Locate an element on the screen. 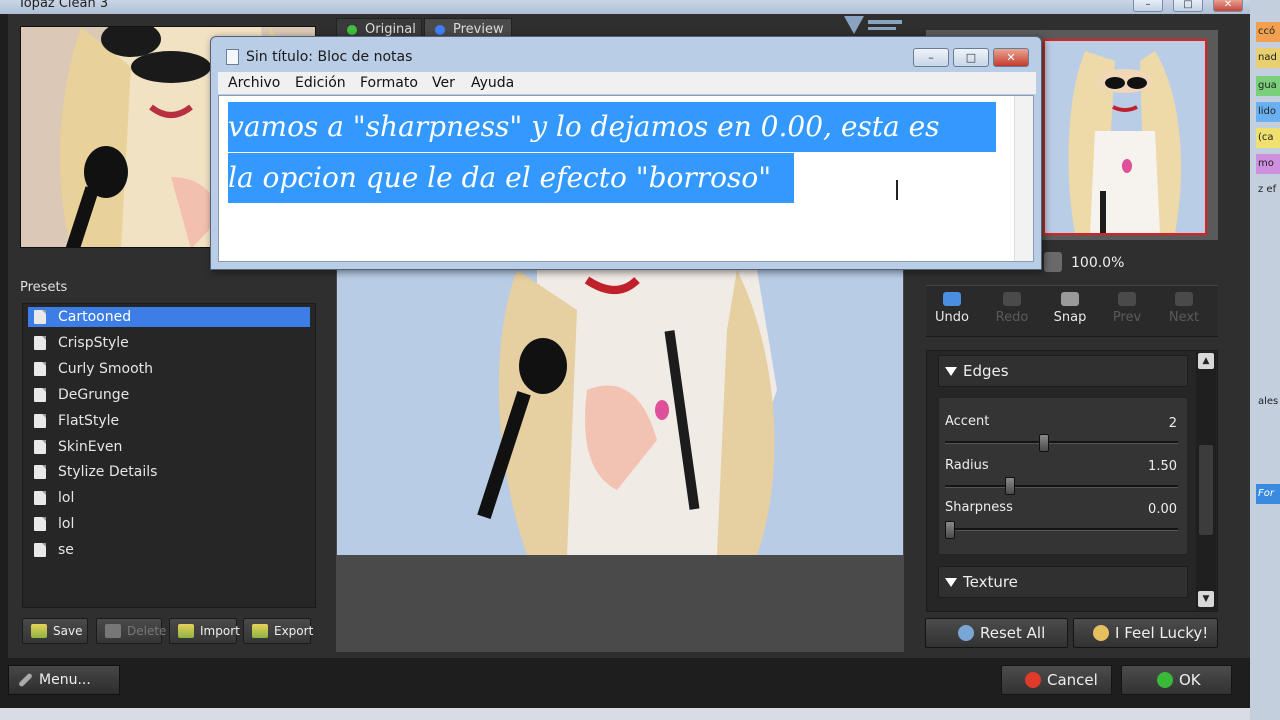 The height and width of the screenshot is (720, 1280). scroll-thumb is located at coordinates (1206, 490).